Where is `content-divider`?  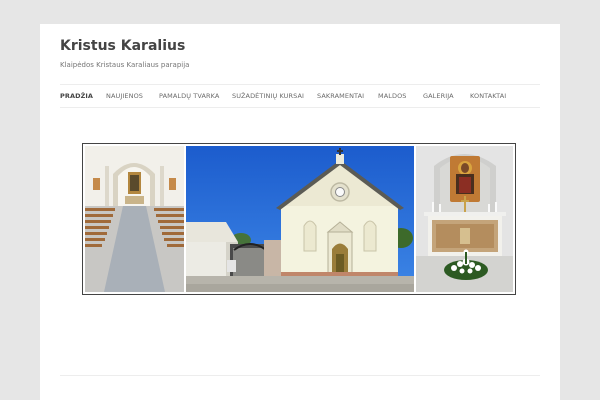 content-divider is located at coordinates (300, 375).